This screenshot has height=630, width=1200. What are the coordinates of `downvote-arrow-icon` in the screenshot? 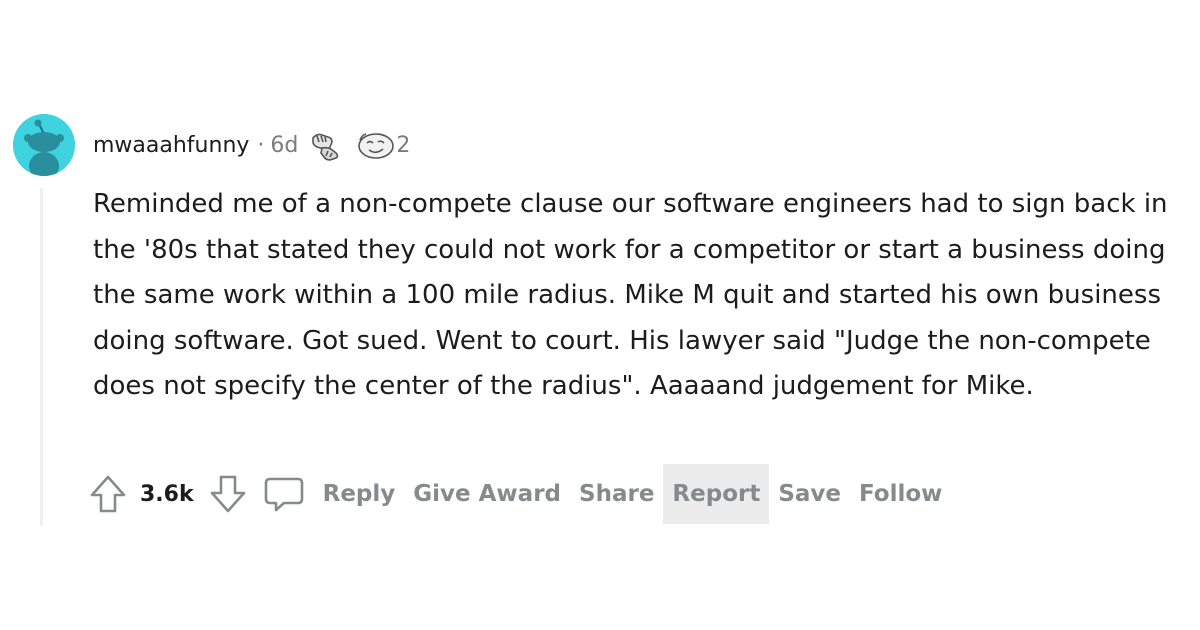 It's located at (228, 494).